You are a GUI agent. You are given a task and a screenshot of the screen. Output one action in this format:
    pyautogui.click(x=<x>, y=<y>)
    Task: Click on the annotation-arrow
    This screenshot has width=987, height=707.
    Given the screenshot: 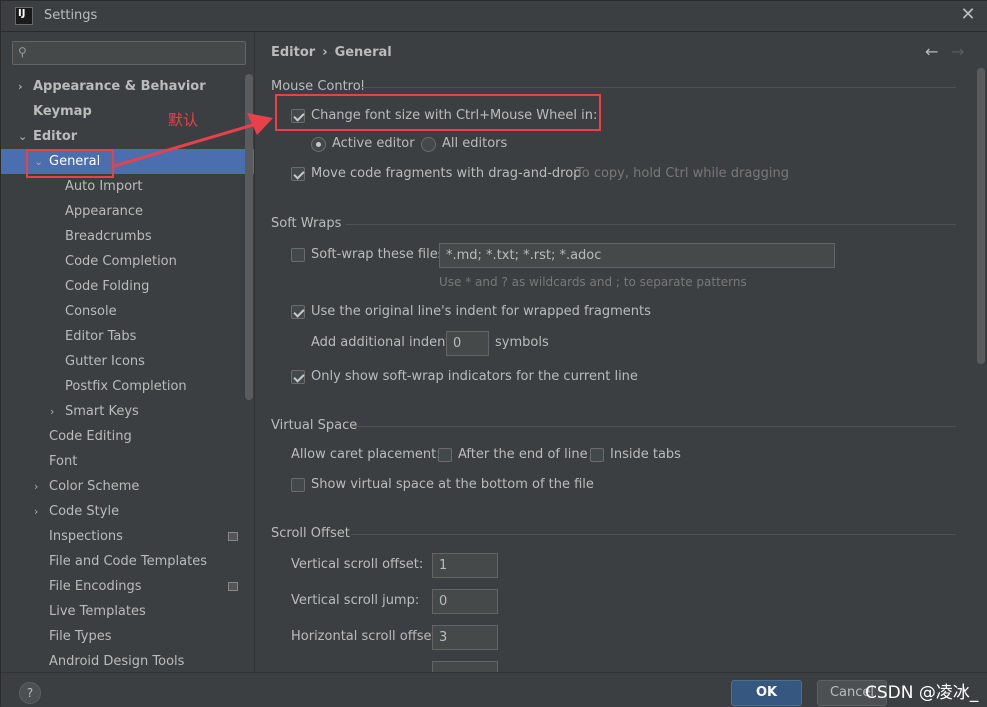 What is the action you would take?
    pyautogui.click(x=193, y=140)
    